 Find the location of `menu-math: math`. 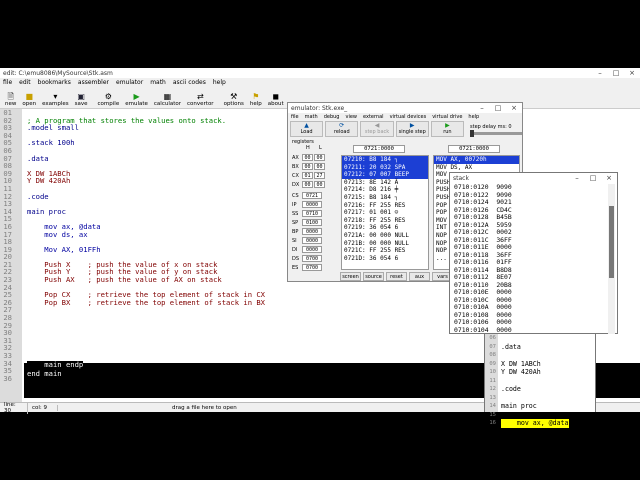

menu-math: math is located at coordinates (158, 82).